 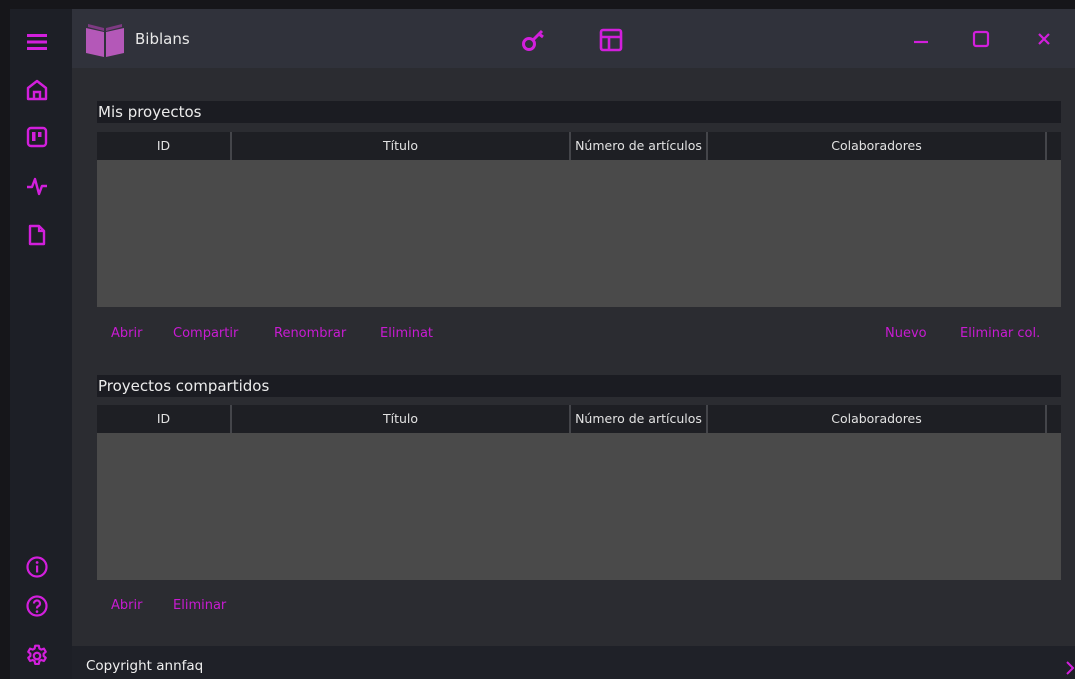 I want to click on shared-projects-actions: Abrir Eliminar, so click(x=579, y=608).